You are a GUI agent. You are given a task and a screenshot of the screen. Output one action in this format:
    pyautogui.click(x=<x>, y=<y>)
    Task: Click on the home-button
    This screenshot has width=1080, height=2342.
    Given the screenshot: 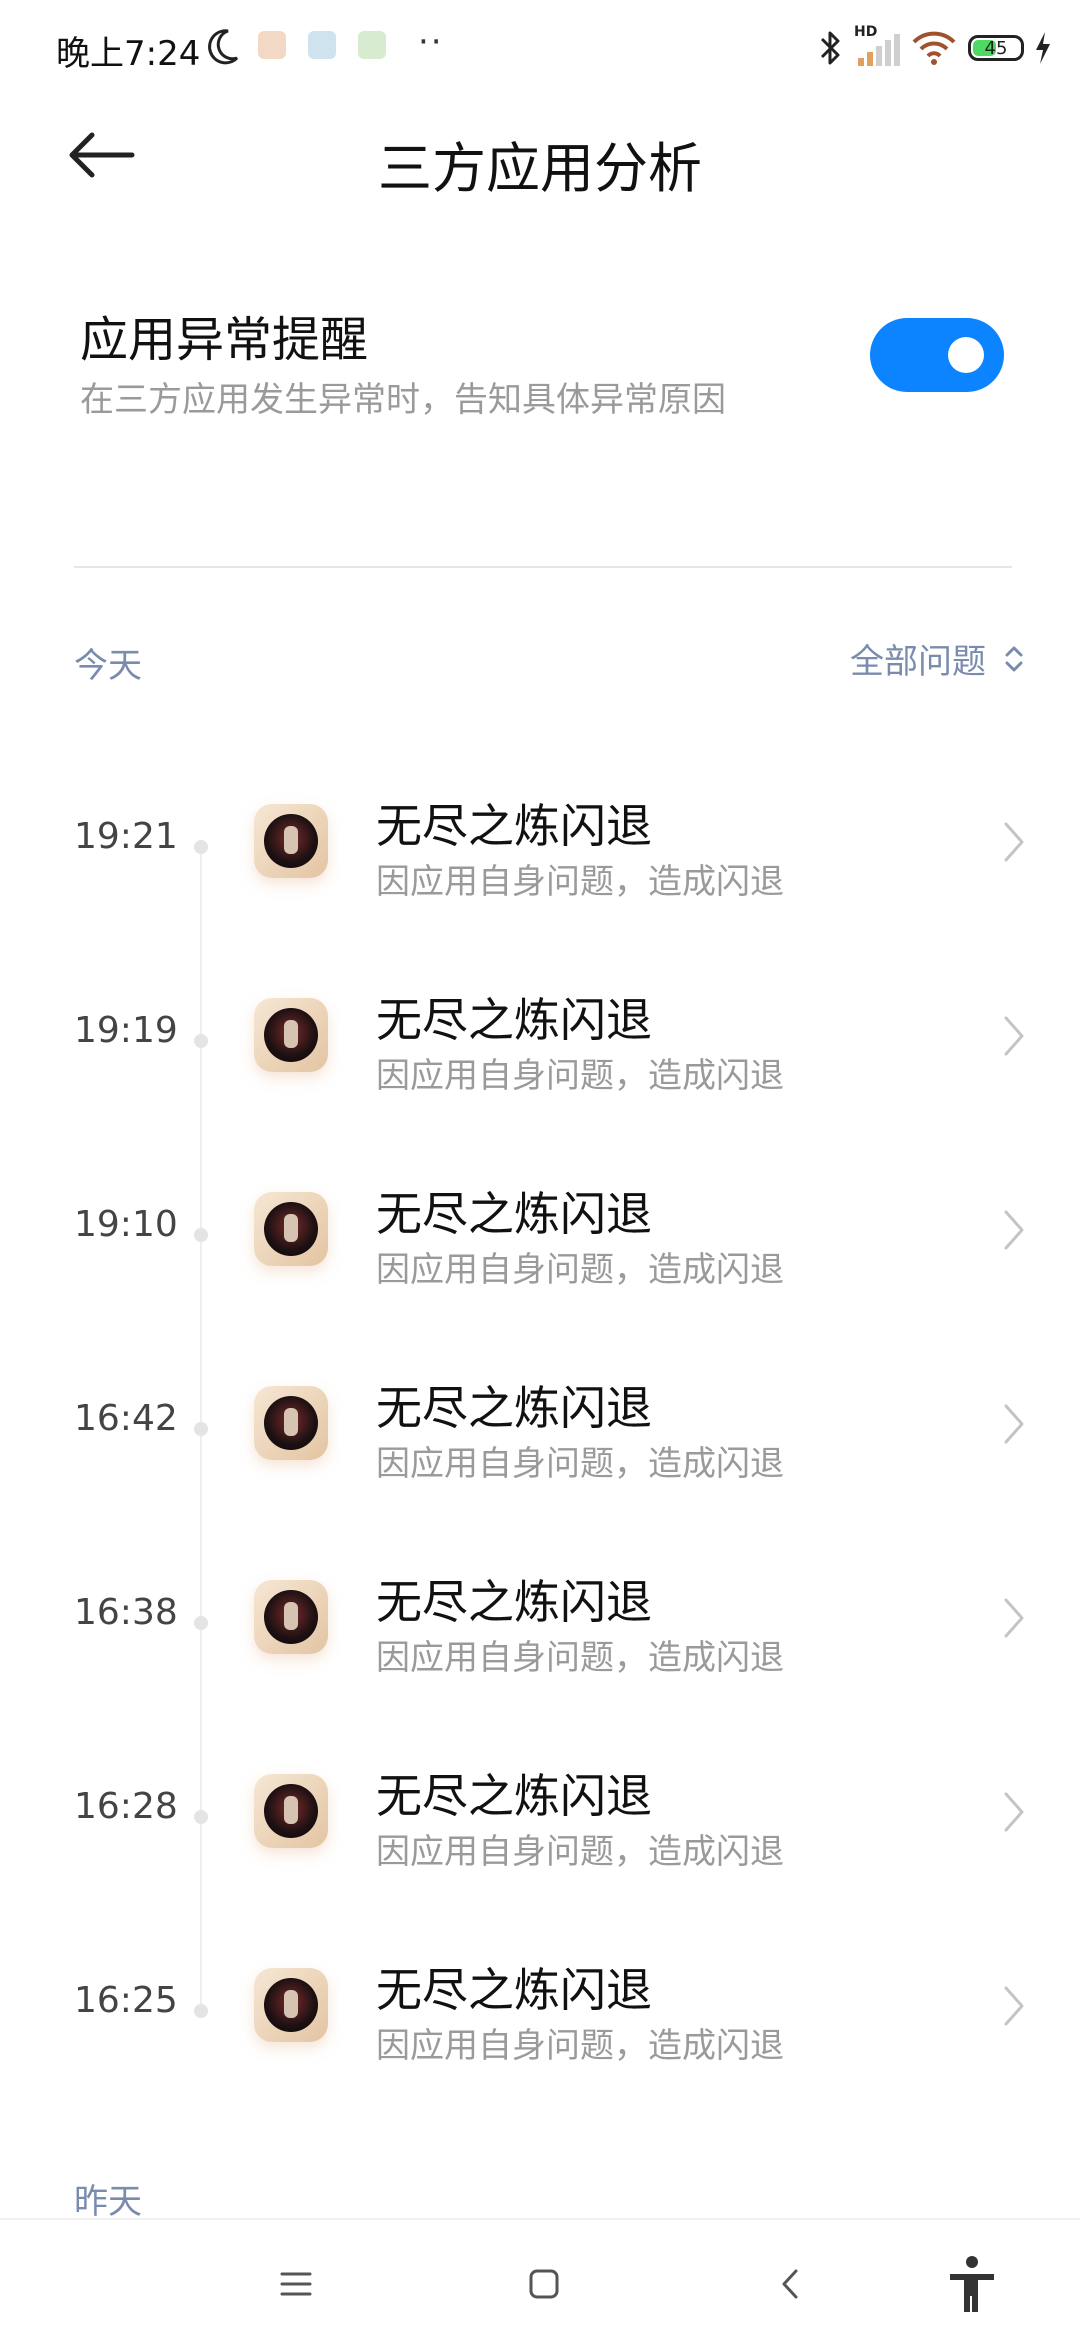 What is the action you would take?
    pyautogui.click(x=544, y=2284)
    